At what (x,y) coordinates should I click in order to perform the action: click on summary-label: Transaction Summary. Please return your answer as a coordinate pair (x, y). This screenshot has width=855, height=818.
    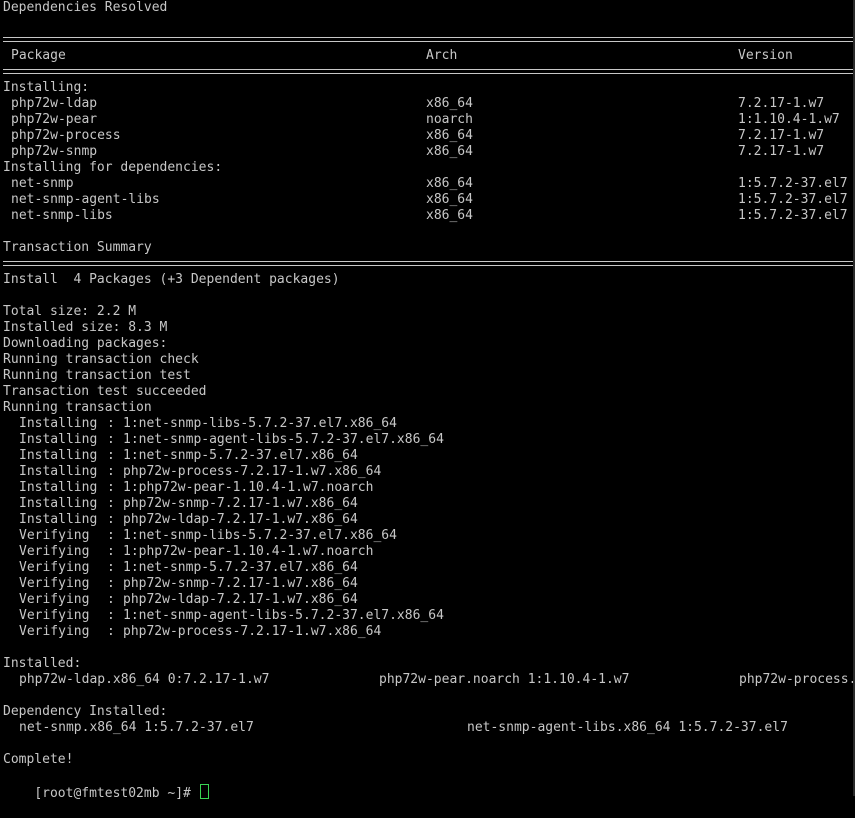
    Looking at the image, I should click on (77, 247).